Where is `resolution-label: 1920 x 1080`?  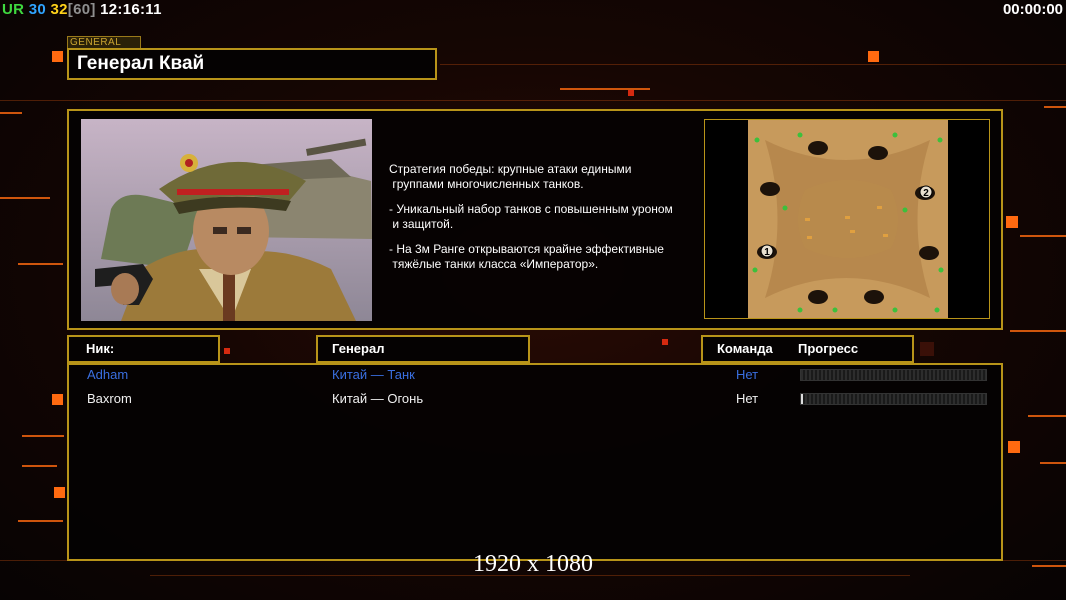 resolution-label: 1920 x 1080 is located at coordinates (533, 564).